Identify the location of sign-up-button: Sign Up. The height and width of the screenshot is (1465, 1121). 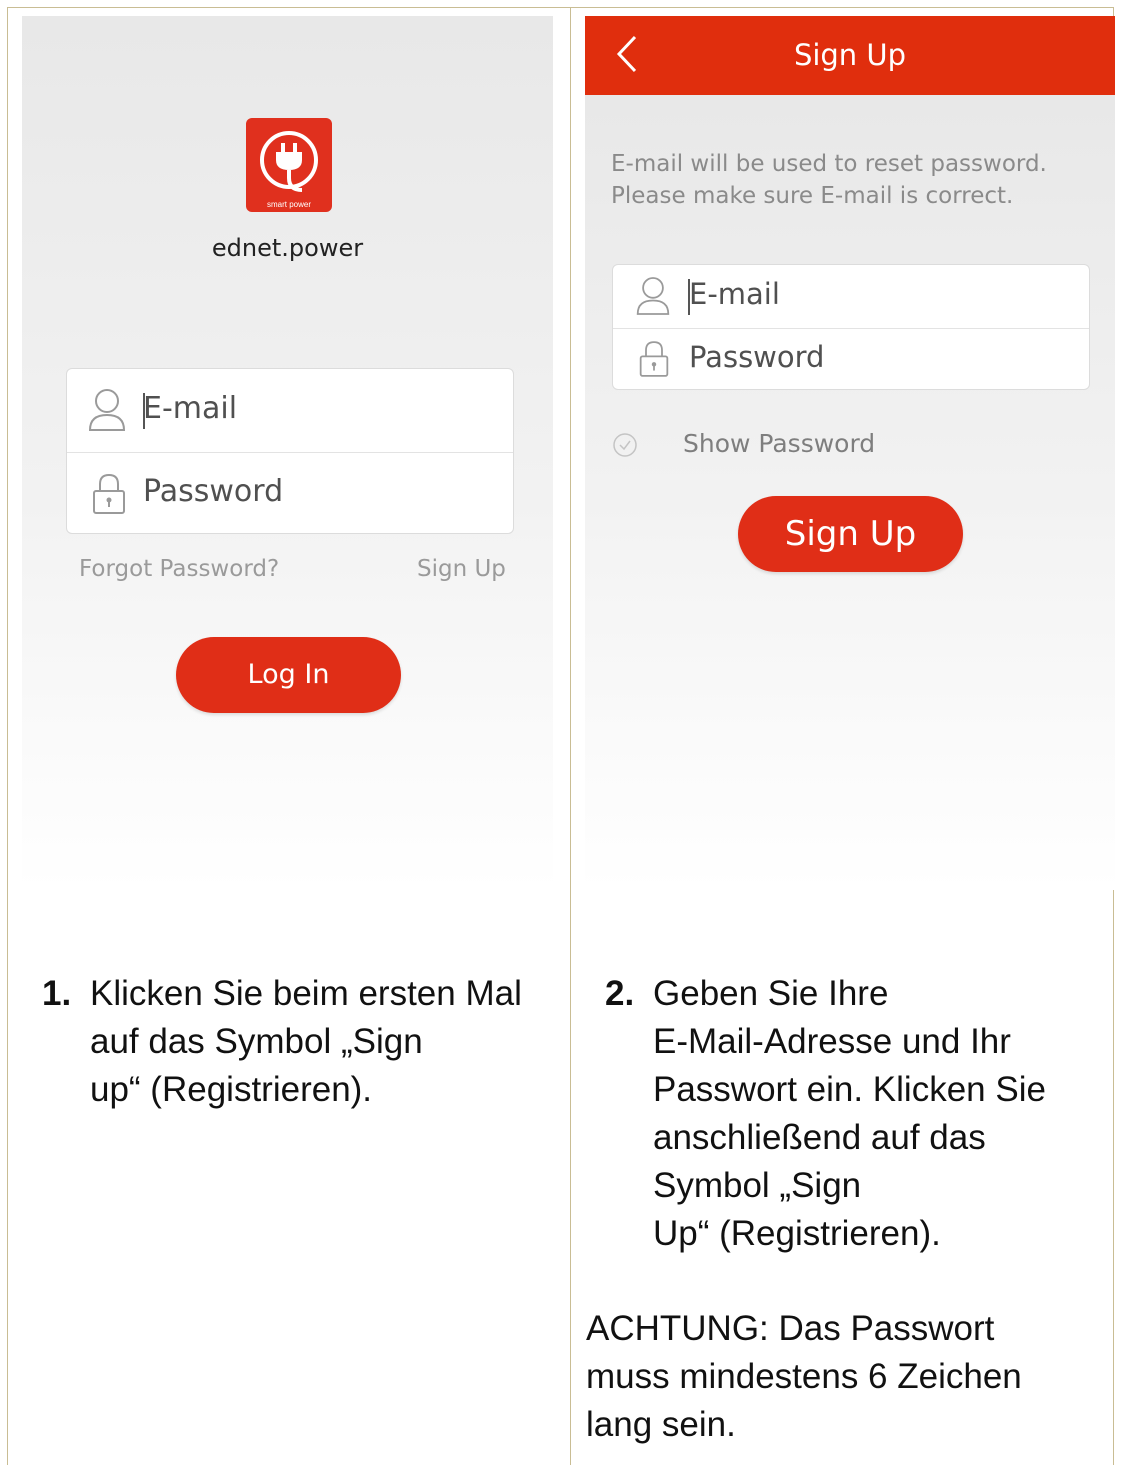
(850, 534).